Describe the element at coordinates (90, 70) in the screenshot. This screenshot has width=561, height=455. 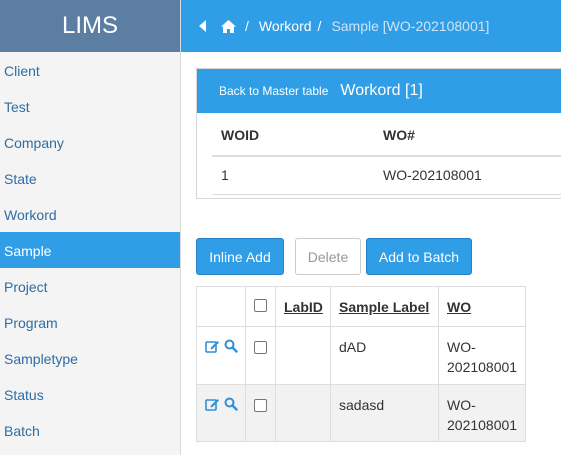
I see `sidebar-item-client: Client` at that location.